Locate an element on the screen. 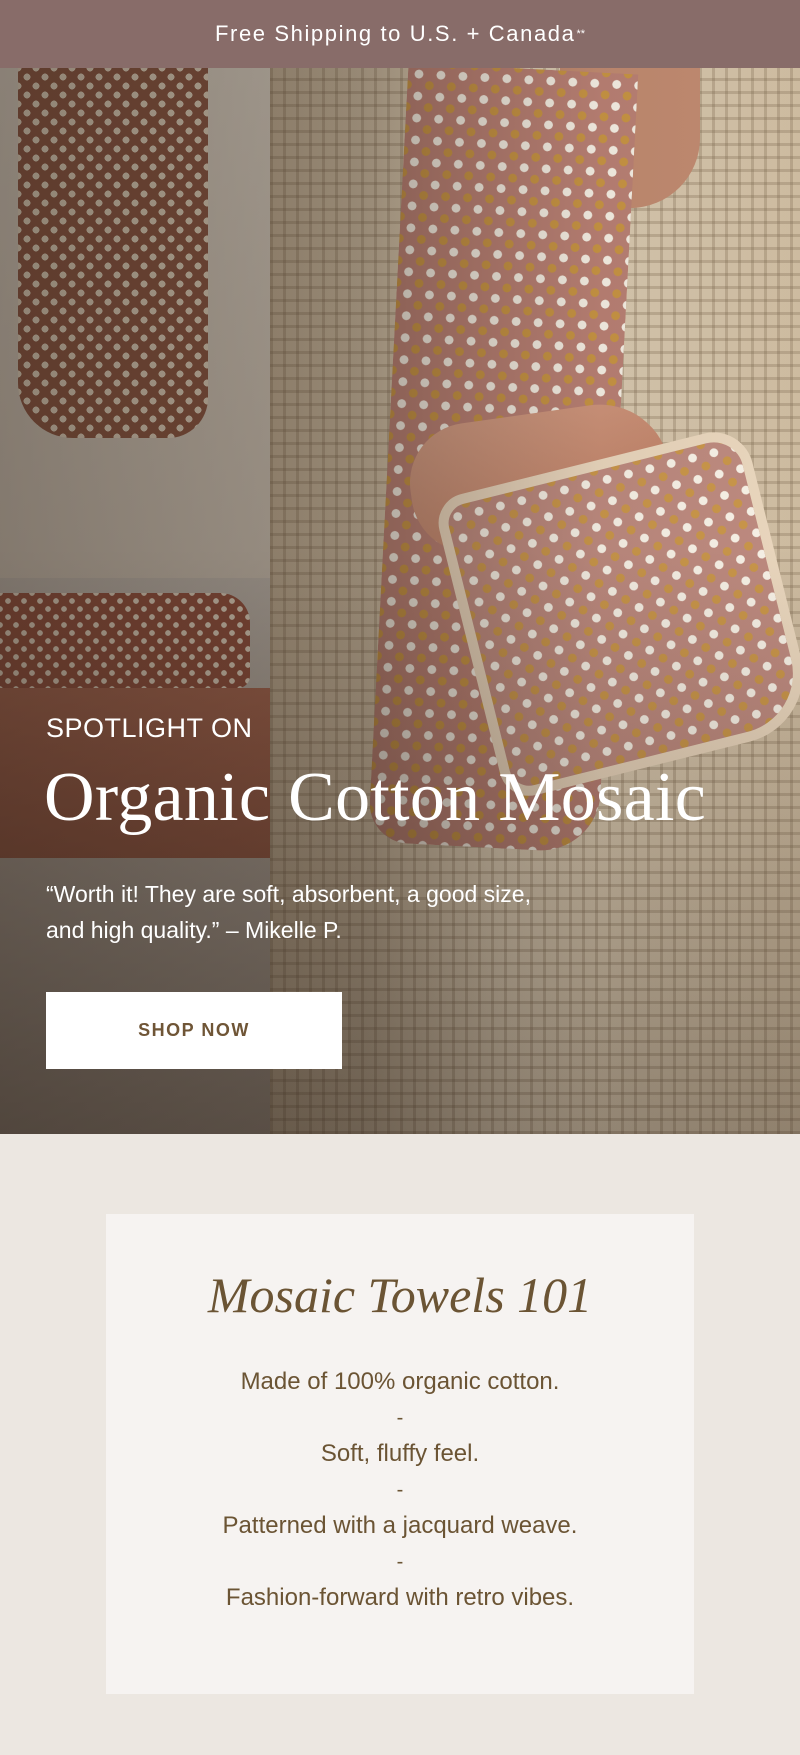 The image size is (800, 1755). card-title: Mosaic Towels 101 is located at coordinates (400, 1295).